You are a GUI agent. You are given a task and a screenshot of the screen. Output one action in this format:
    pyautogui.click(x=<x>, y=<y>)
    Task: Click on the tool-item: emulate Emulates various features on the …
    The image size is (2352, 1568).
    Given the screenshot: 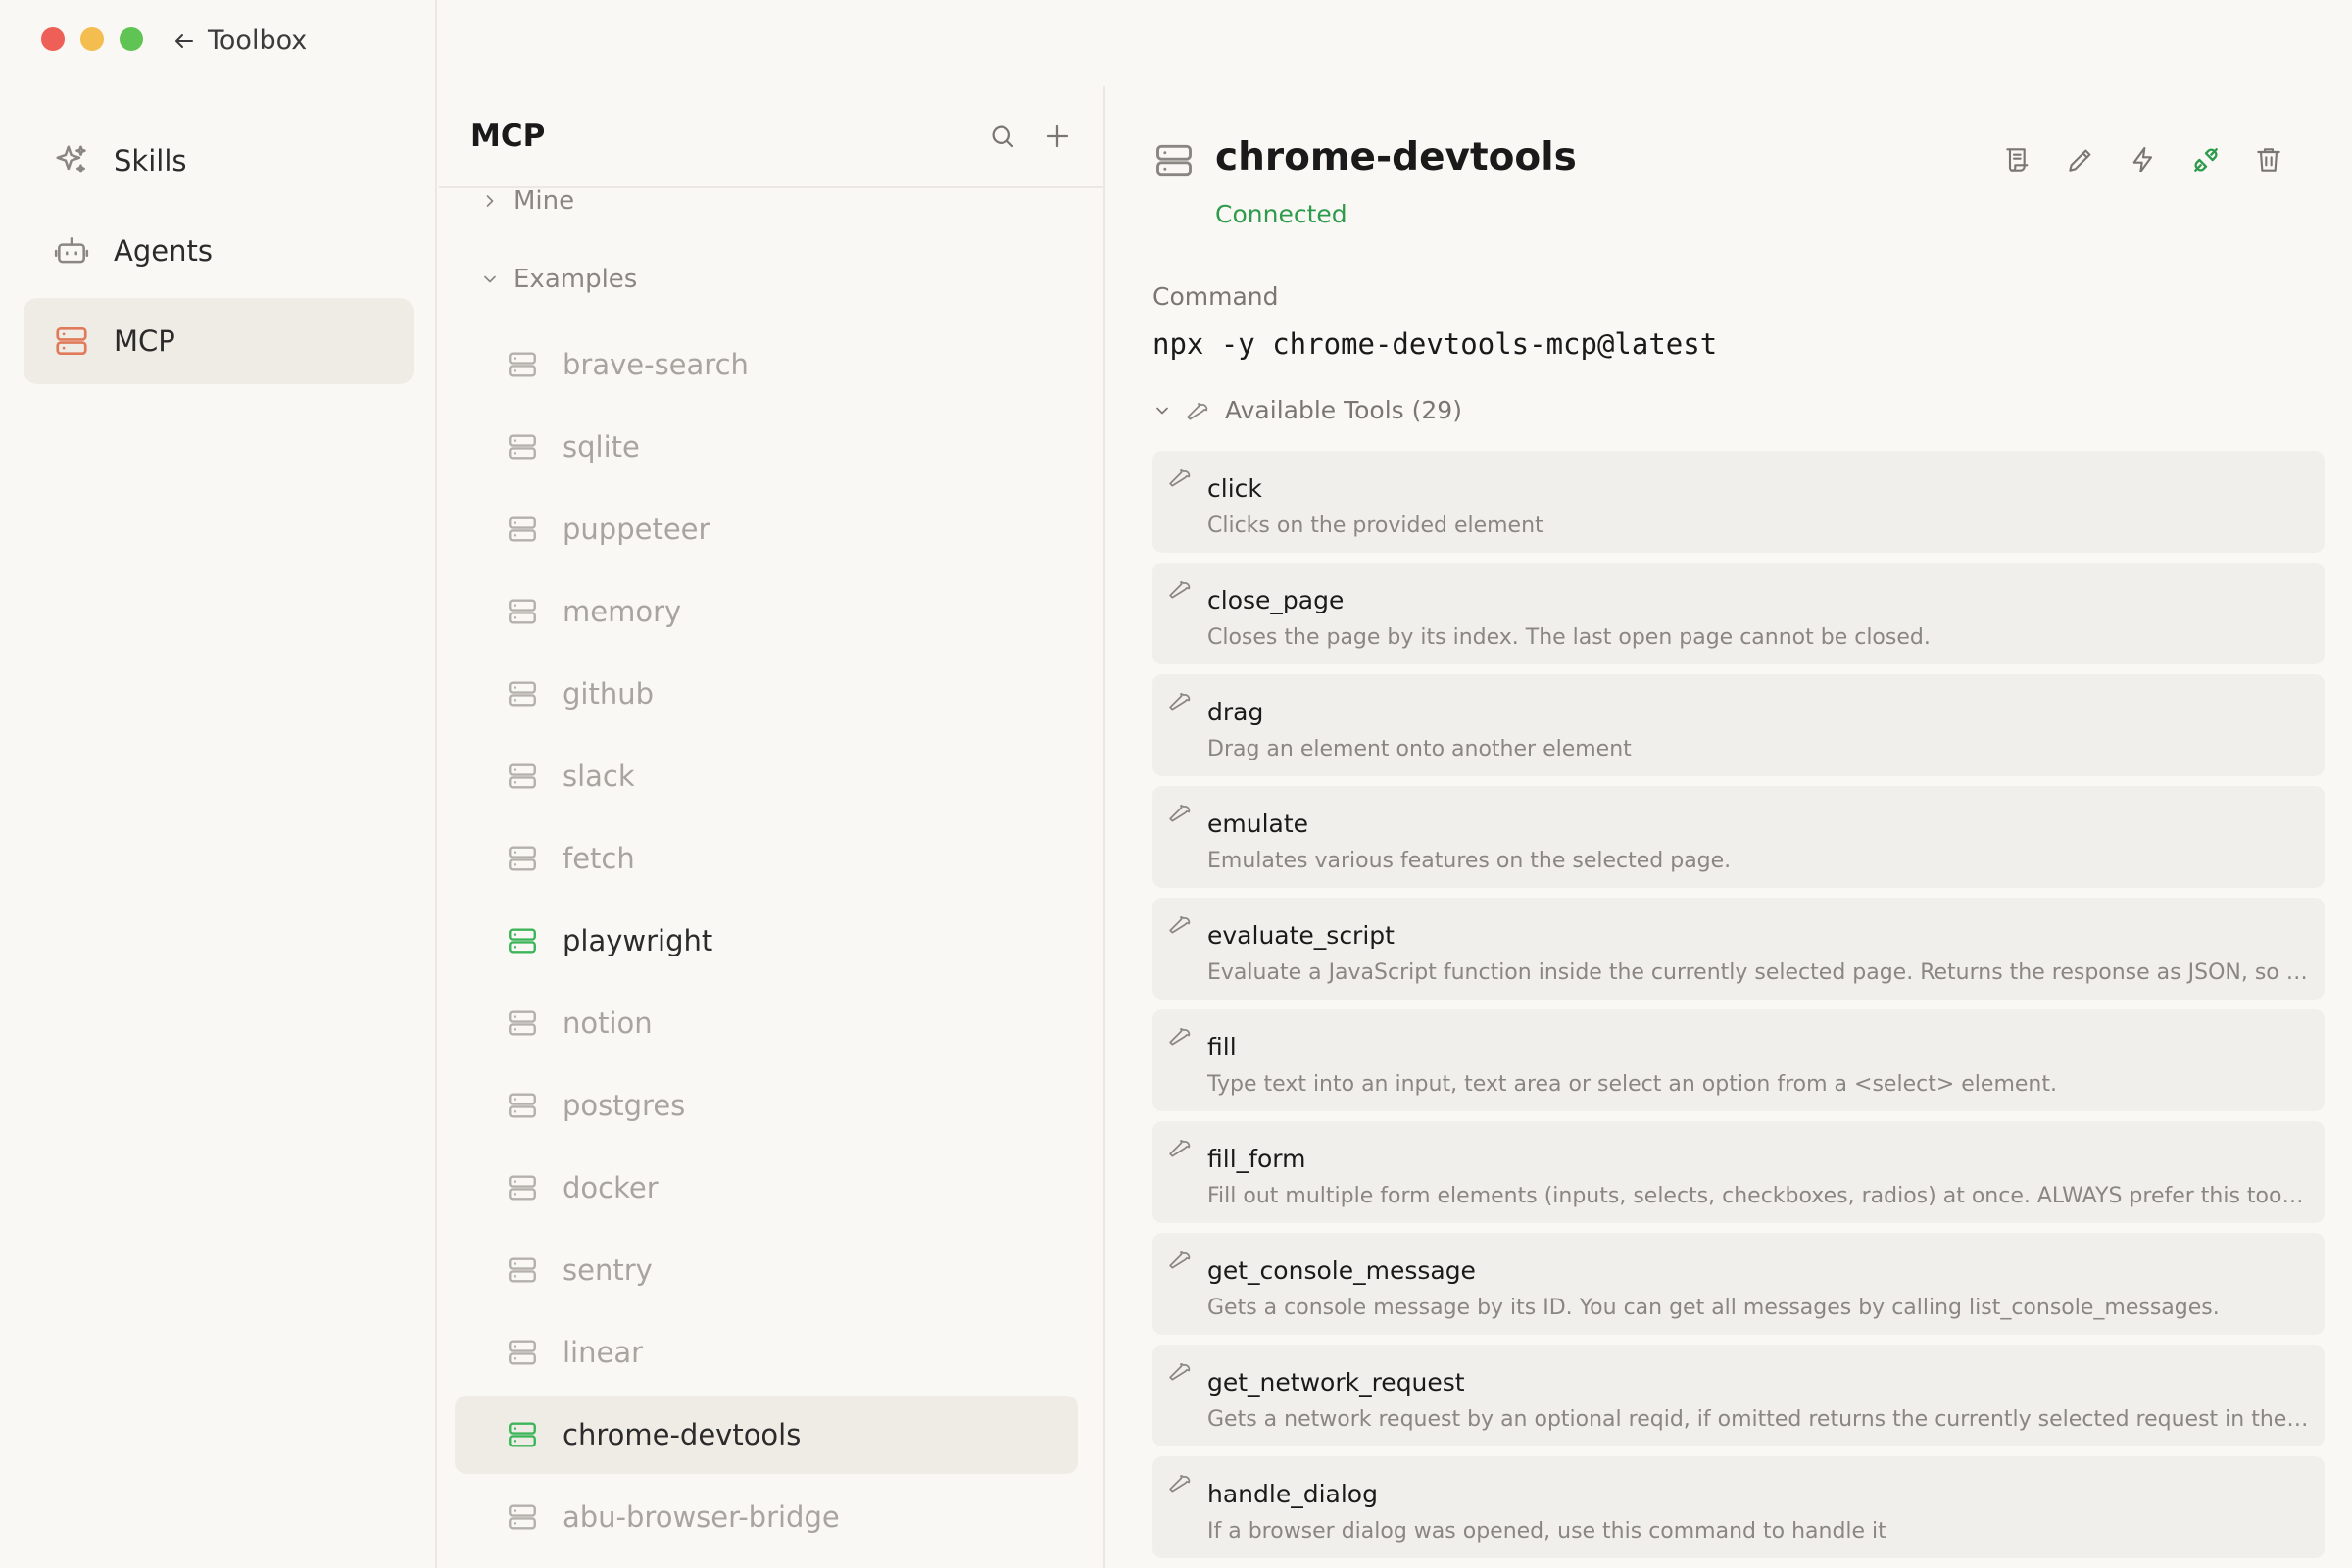 What is the action you would take?
    pyautogui.click(x=1738, y=837)
    